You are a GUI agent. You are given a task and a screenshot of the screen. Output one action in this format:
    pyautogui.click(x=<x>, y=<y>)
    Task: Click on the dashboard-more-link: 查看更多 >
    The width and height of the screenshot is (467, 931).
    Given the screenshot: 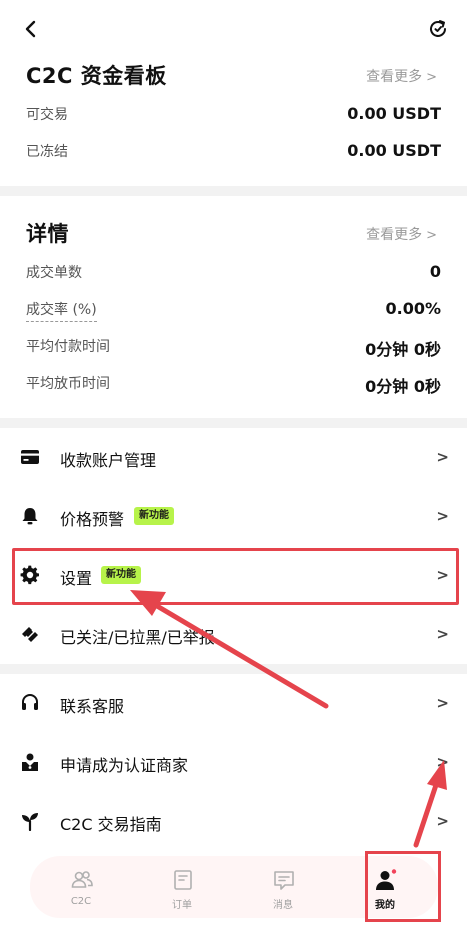 What is the action you would take?
    pyautogui.click(x=401, y=76)
    